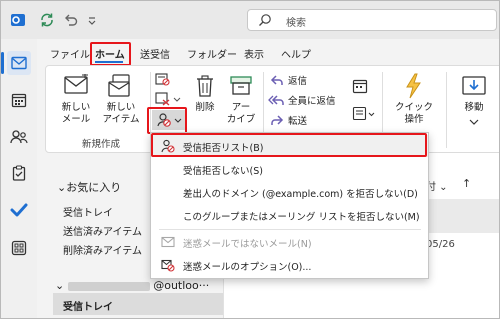  What do you see at coordinates (276, 80) in the screenshot?
I see `reply-icon` at bounding box center [276, 80].